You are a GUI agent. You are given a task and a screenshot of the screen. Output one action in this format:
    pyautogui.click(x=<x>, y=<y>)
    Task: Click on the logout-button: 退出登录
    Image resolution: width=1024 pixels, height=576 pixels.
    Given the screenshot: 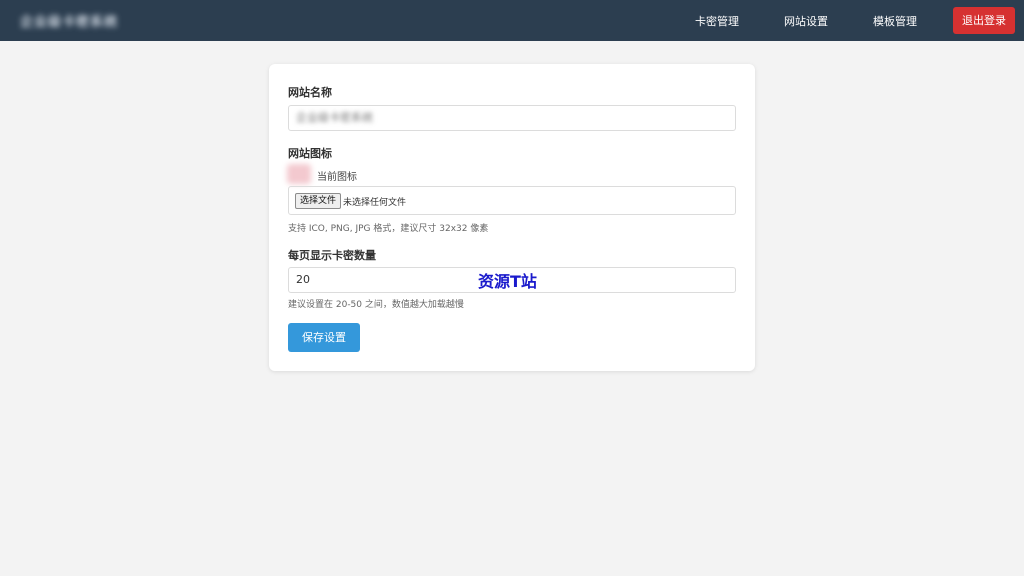 What is the action you would take?
    pyautogui.click(x=984, y=20)
    